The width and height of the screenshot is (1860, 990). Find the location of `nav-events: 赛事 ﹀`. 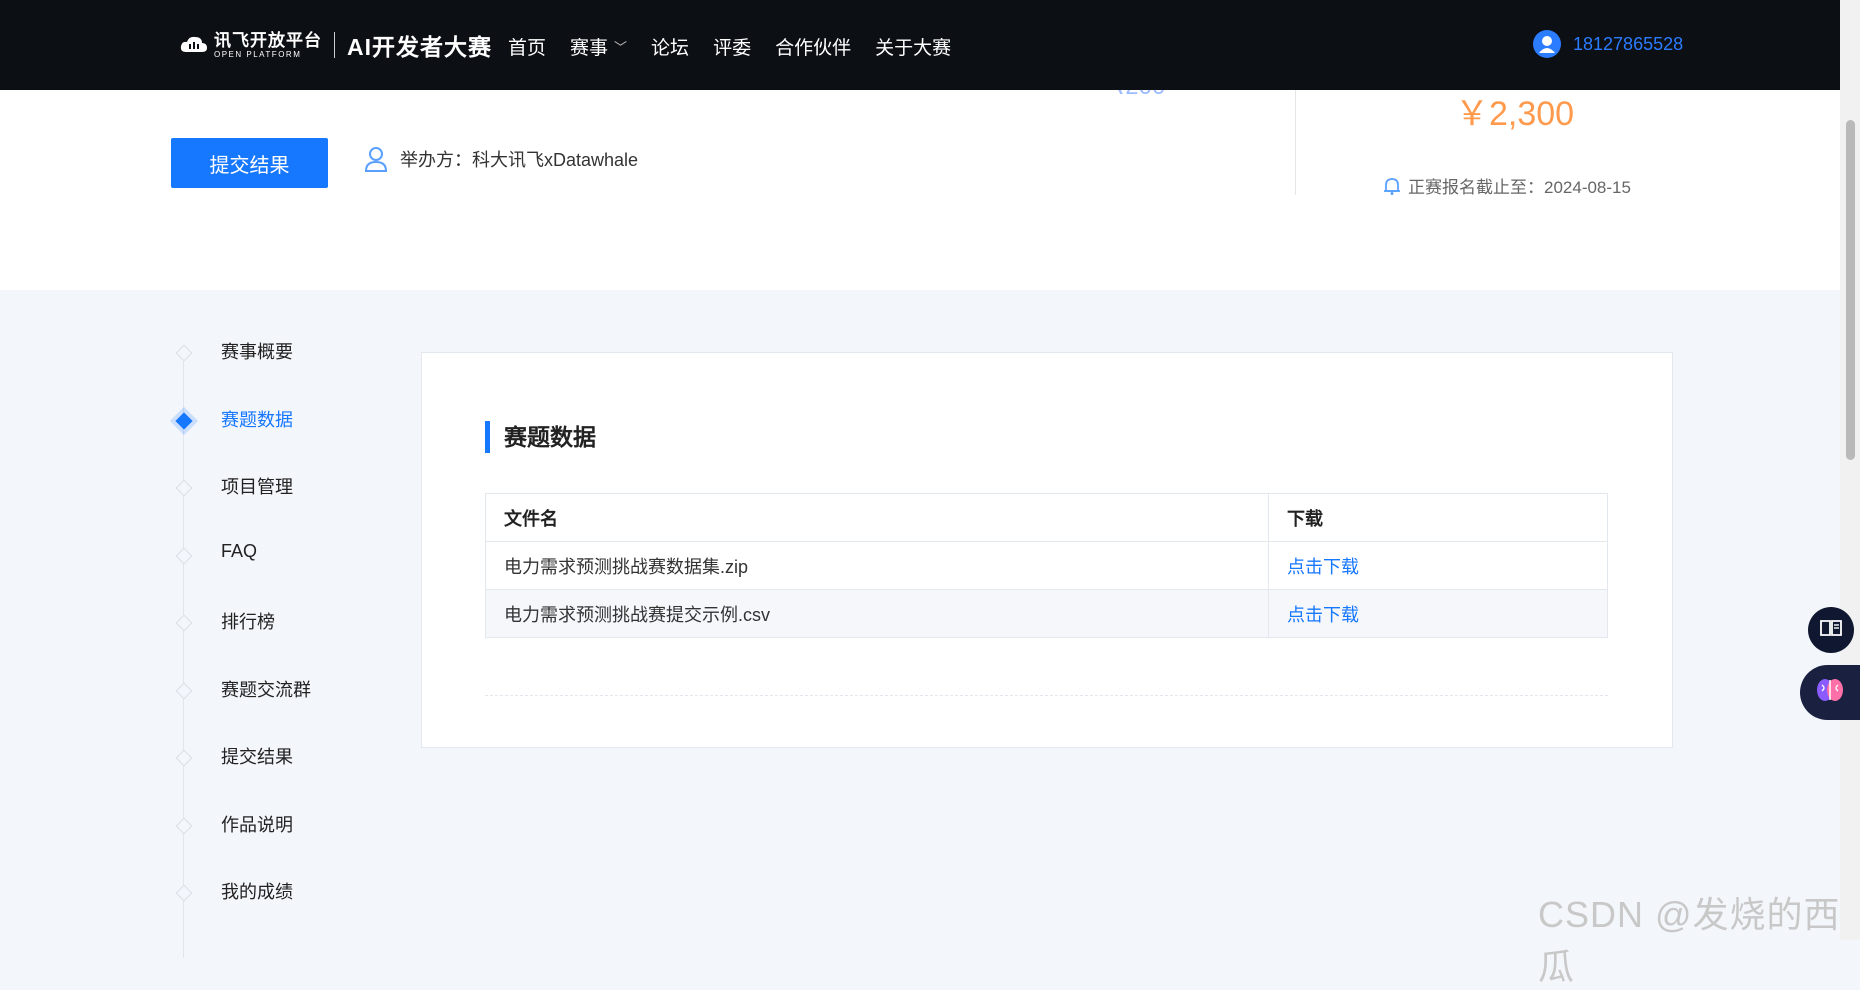

nav-events: 赛事 ﹀ is located at coordinates (598, 46).